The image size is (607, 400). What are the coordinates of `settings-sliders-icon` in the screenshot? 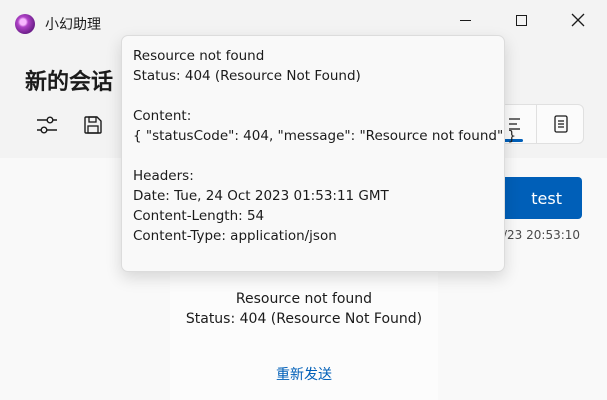 It's located at (47, 125).